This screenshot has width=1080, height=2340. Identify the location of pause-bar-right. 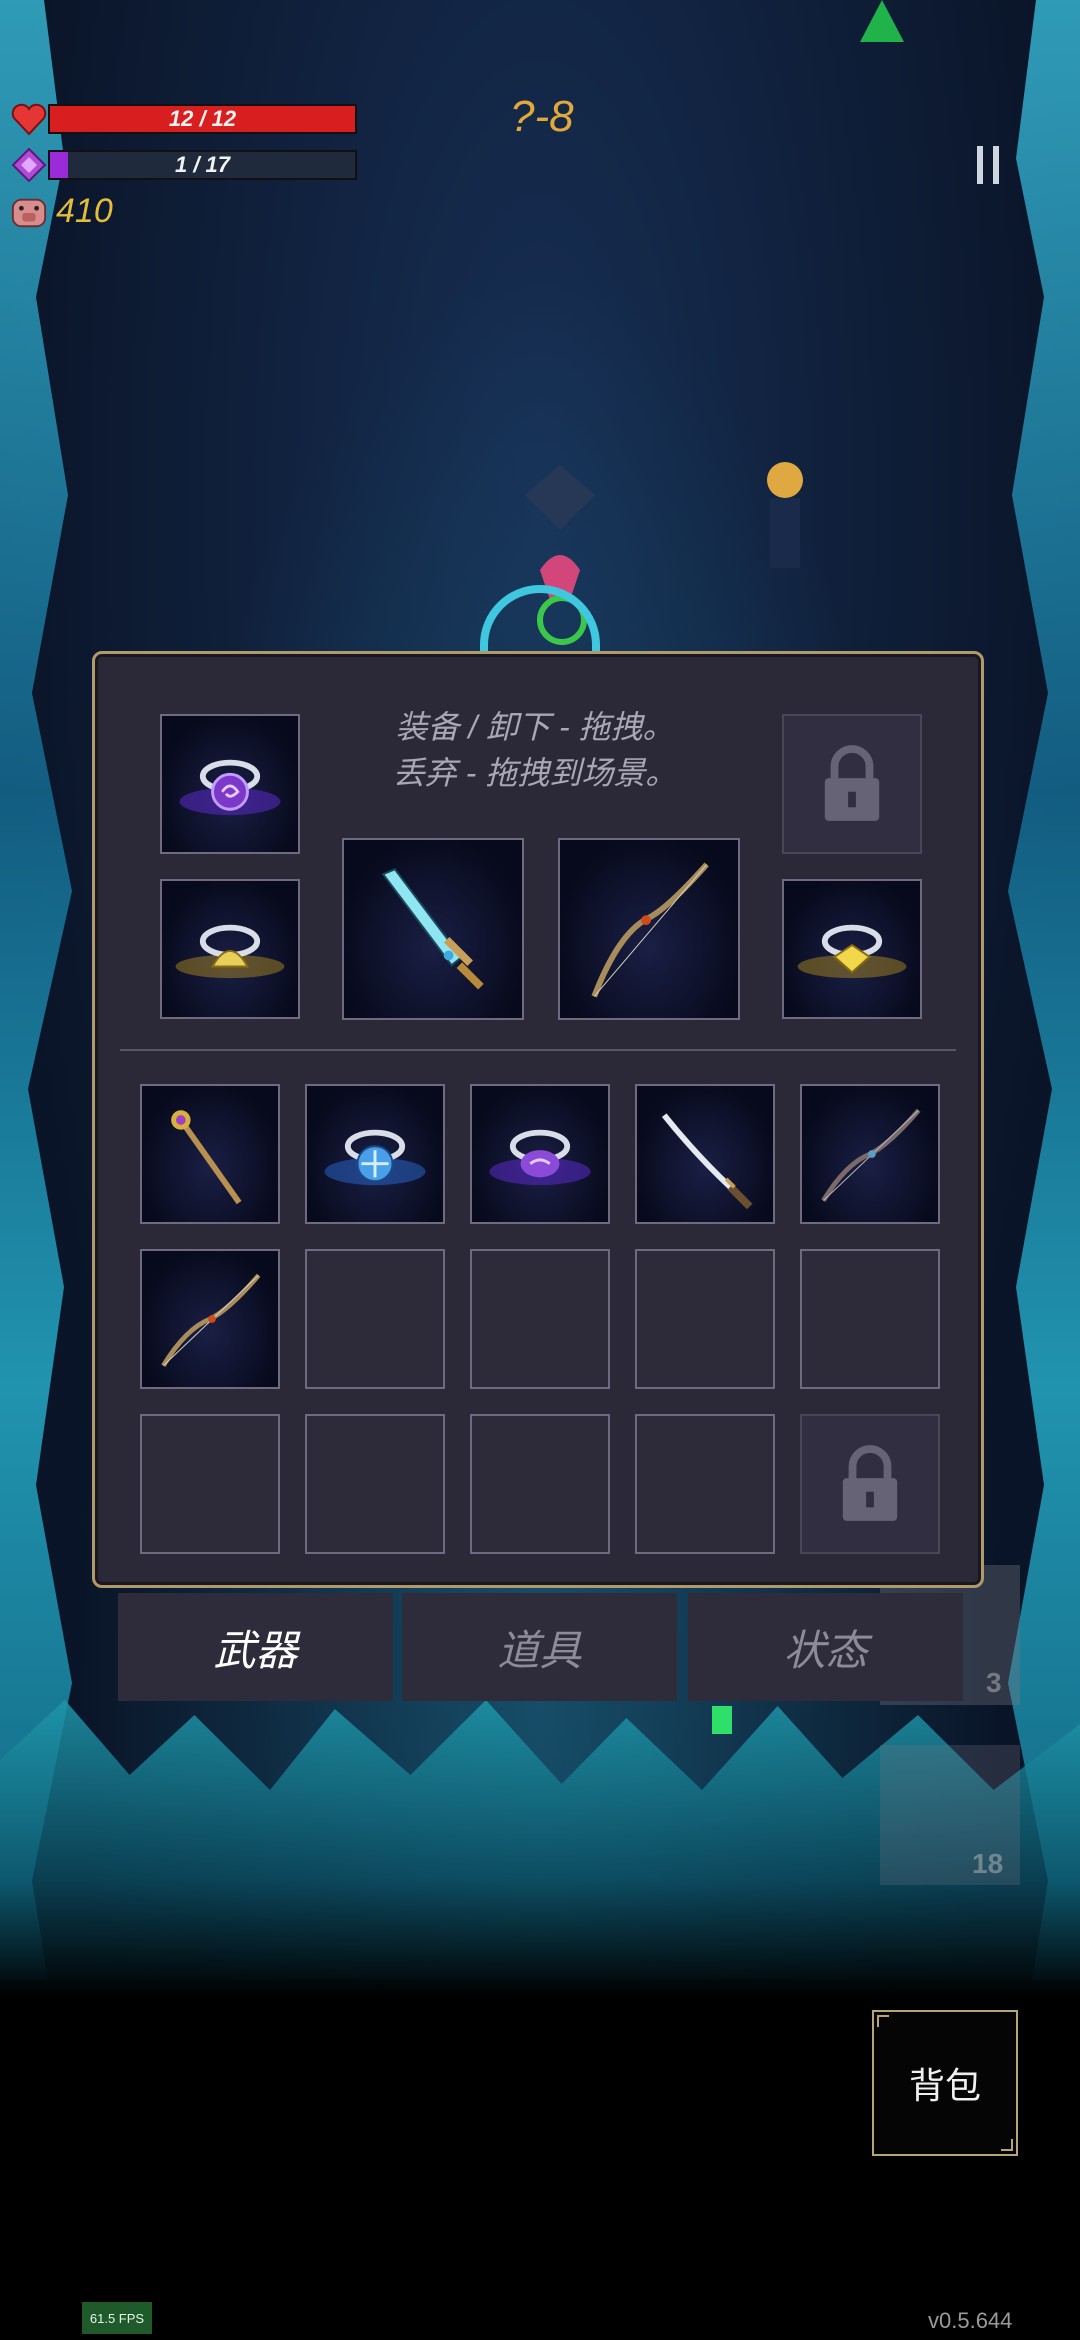
(996, 165).